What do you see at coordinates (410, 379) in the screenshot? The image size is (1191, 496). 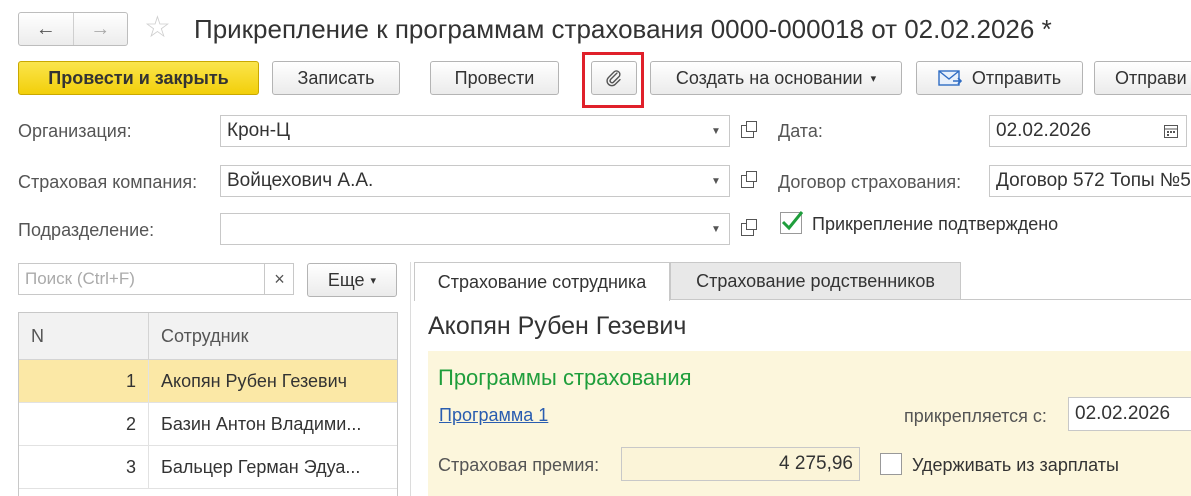 I see `splitter` at bounding box center [410, 379].